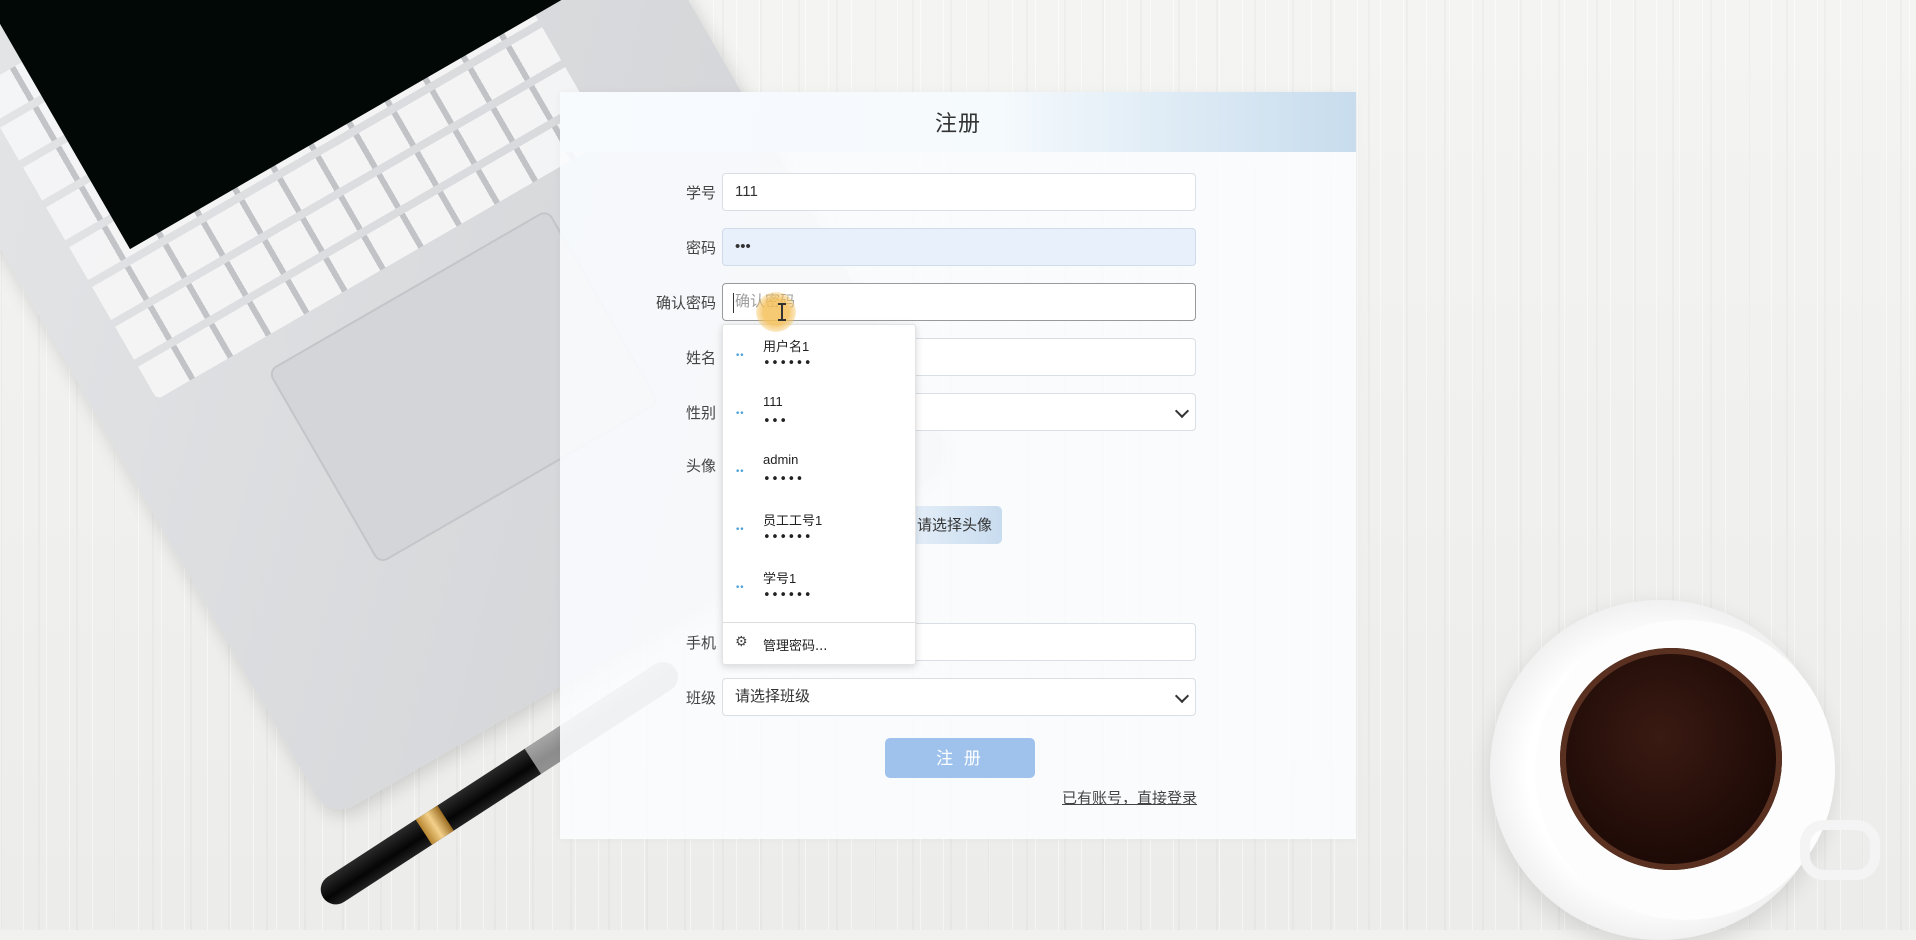  I want to click on panel-header: 注册, so click(958, 122).